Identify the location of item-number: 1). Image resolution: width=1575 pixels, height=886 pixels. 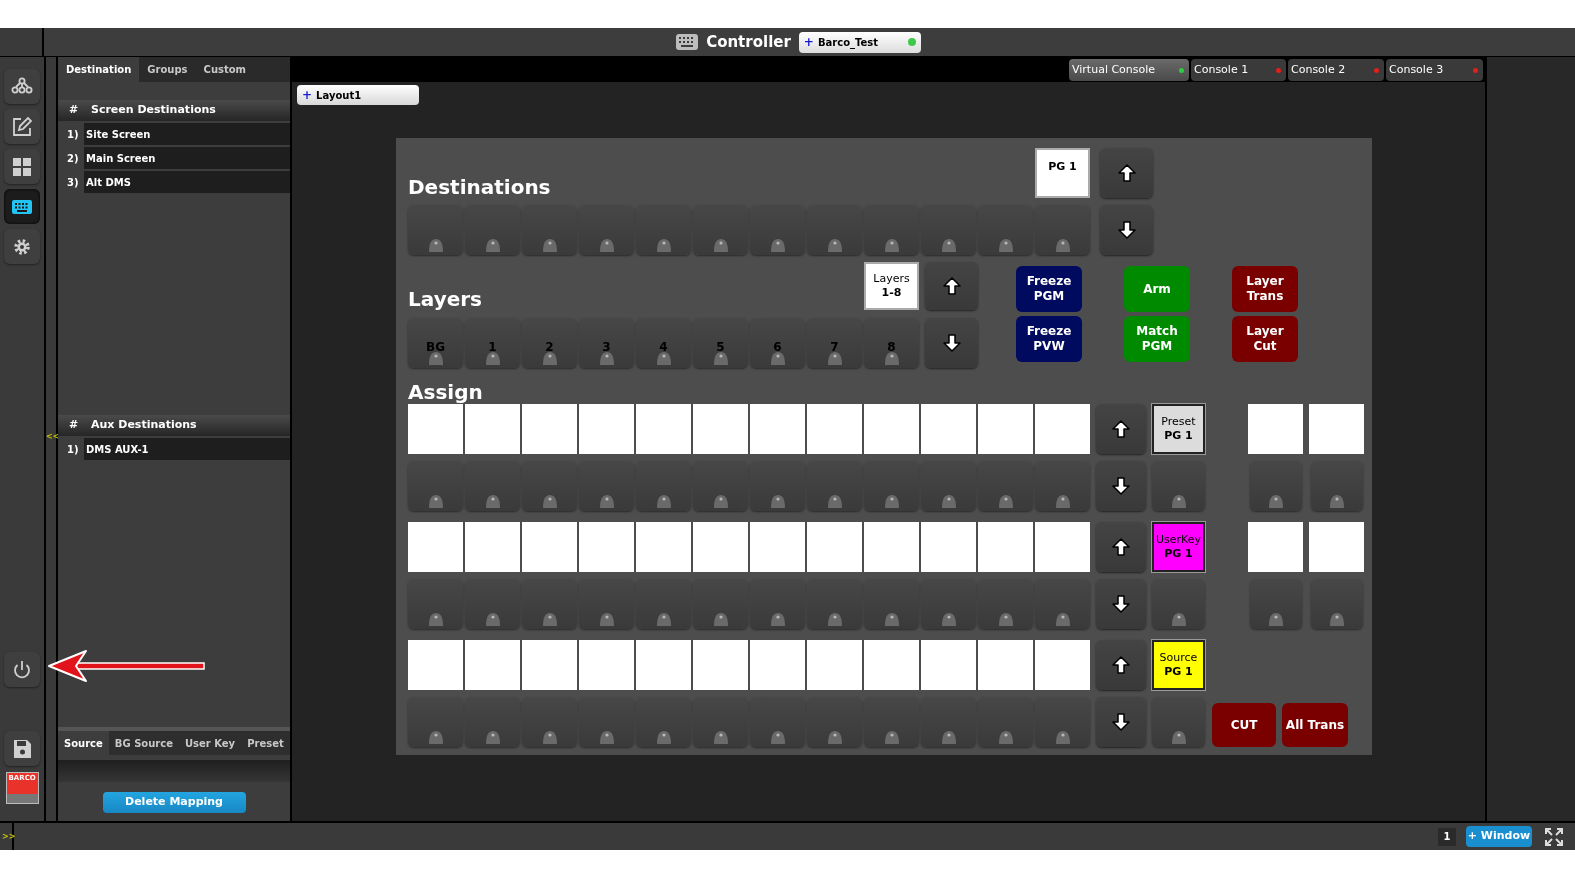
(73, 449).